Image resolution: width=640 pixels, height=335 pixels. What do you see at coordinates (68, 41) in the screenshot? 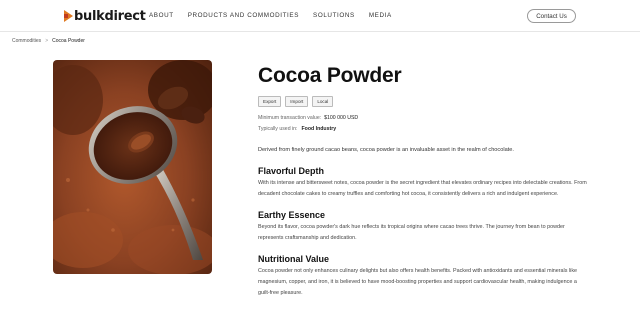
I see `breadcrumb-current: Cocoa Powder` at bounding box center [68, 41].